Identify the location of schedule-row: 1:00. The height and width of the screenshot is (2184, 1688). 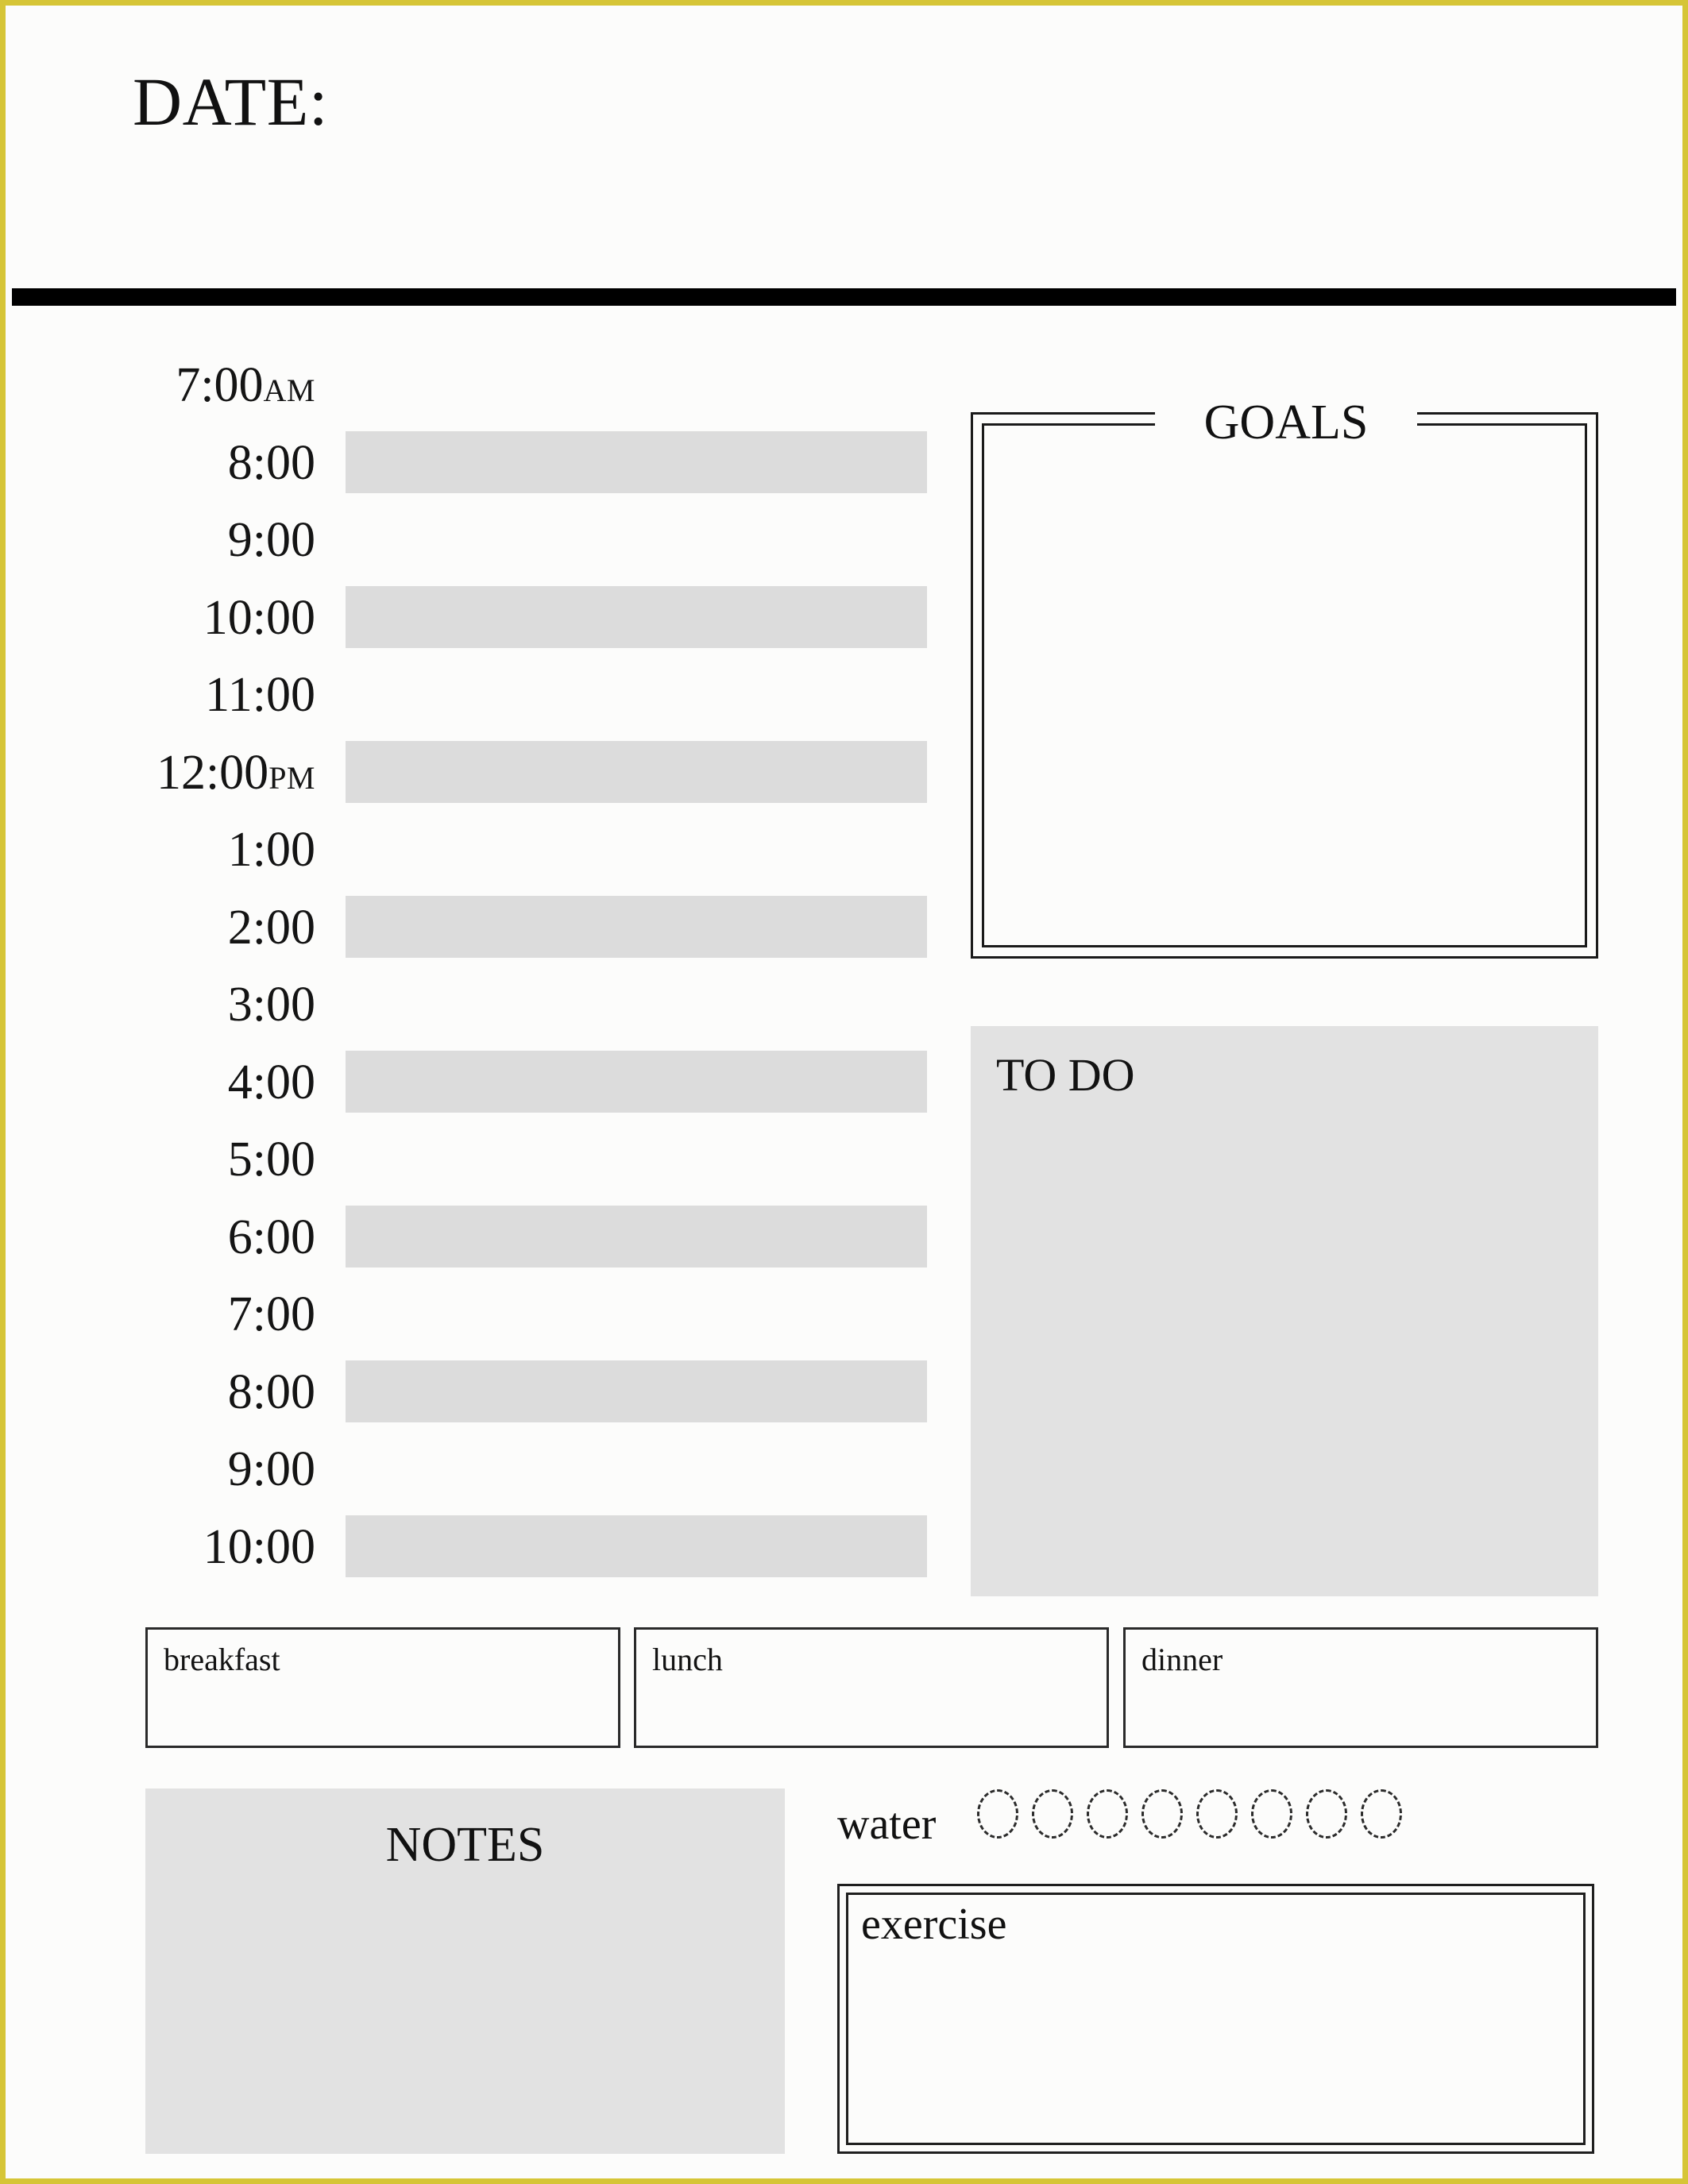
(466, 850).